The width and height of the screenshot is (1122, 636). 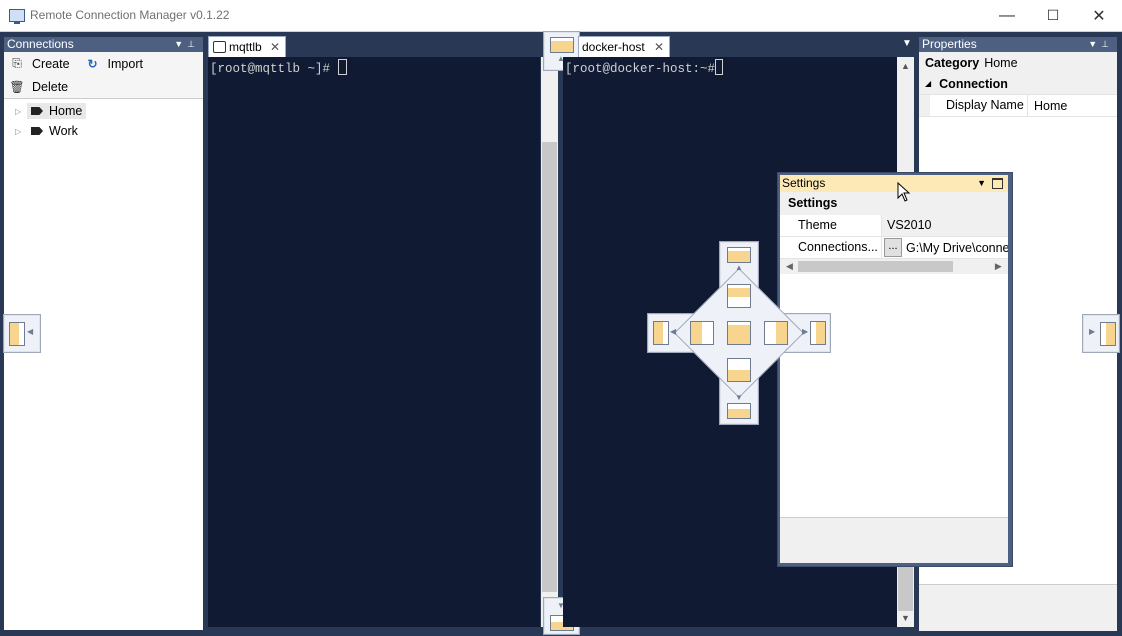 I want to click on property-section: ◢ Connection, so click(x=1018, y=84).